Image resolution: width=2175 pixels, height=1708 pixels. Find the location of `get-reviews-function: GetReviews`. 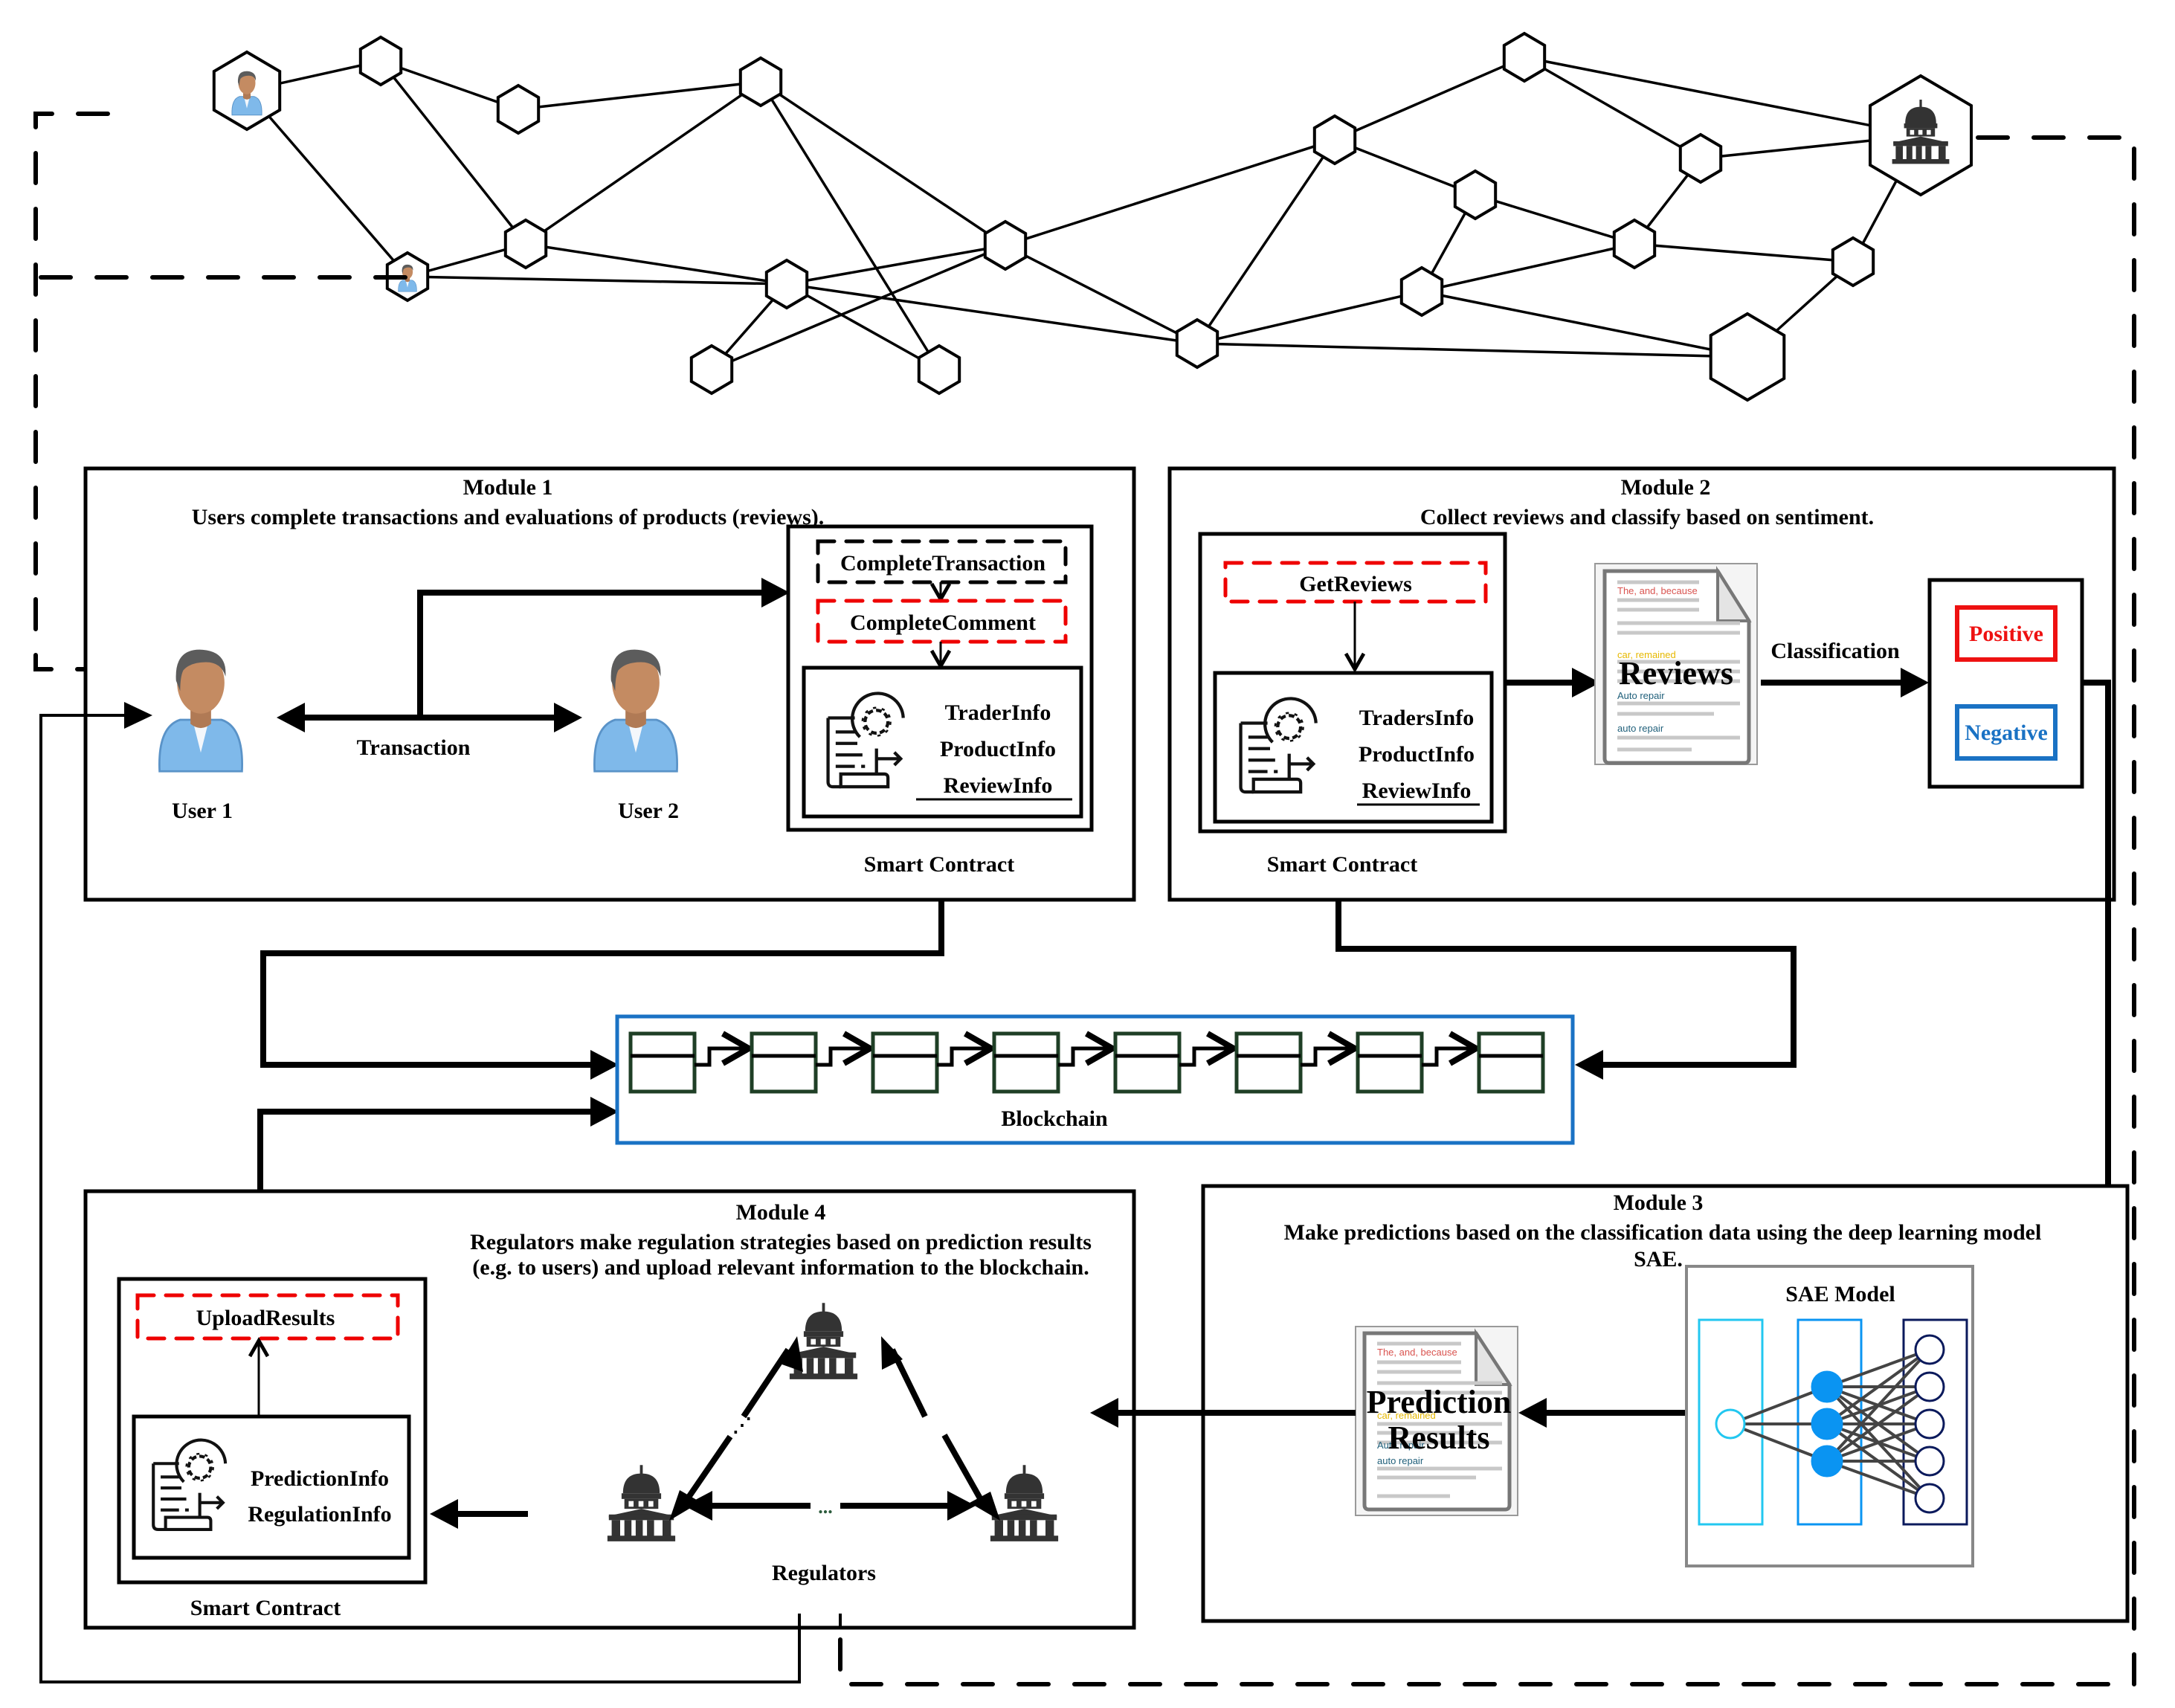

get-reviews-function: GetReviews is located at coordinates (1355, 584).